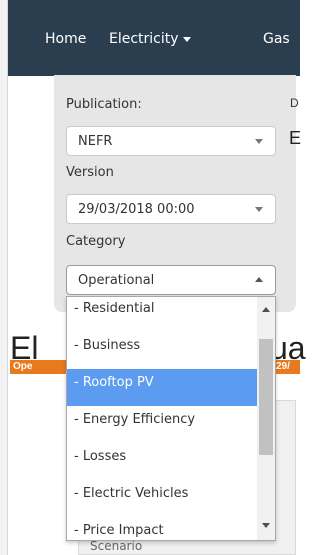  What do you see at coordinates (266, 309) in the screenshot?
I see `scroll-up-icon` at bounding box center [266, 309].